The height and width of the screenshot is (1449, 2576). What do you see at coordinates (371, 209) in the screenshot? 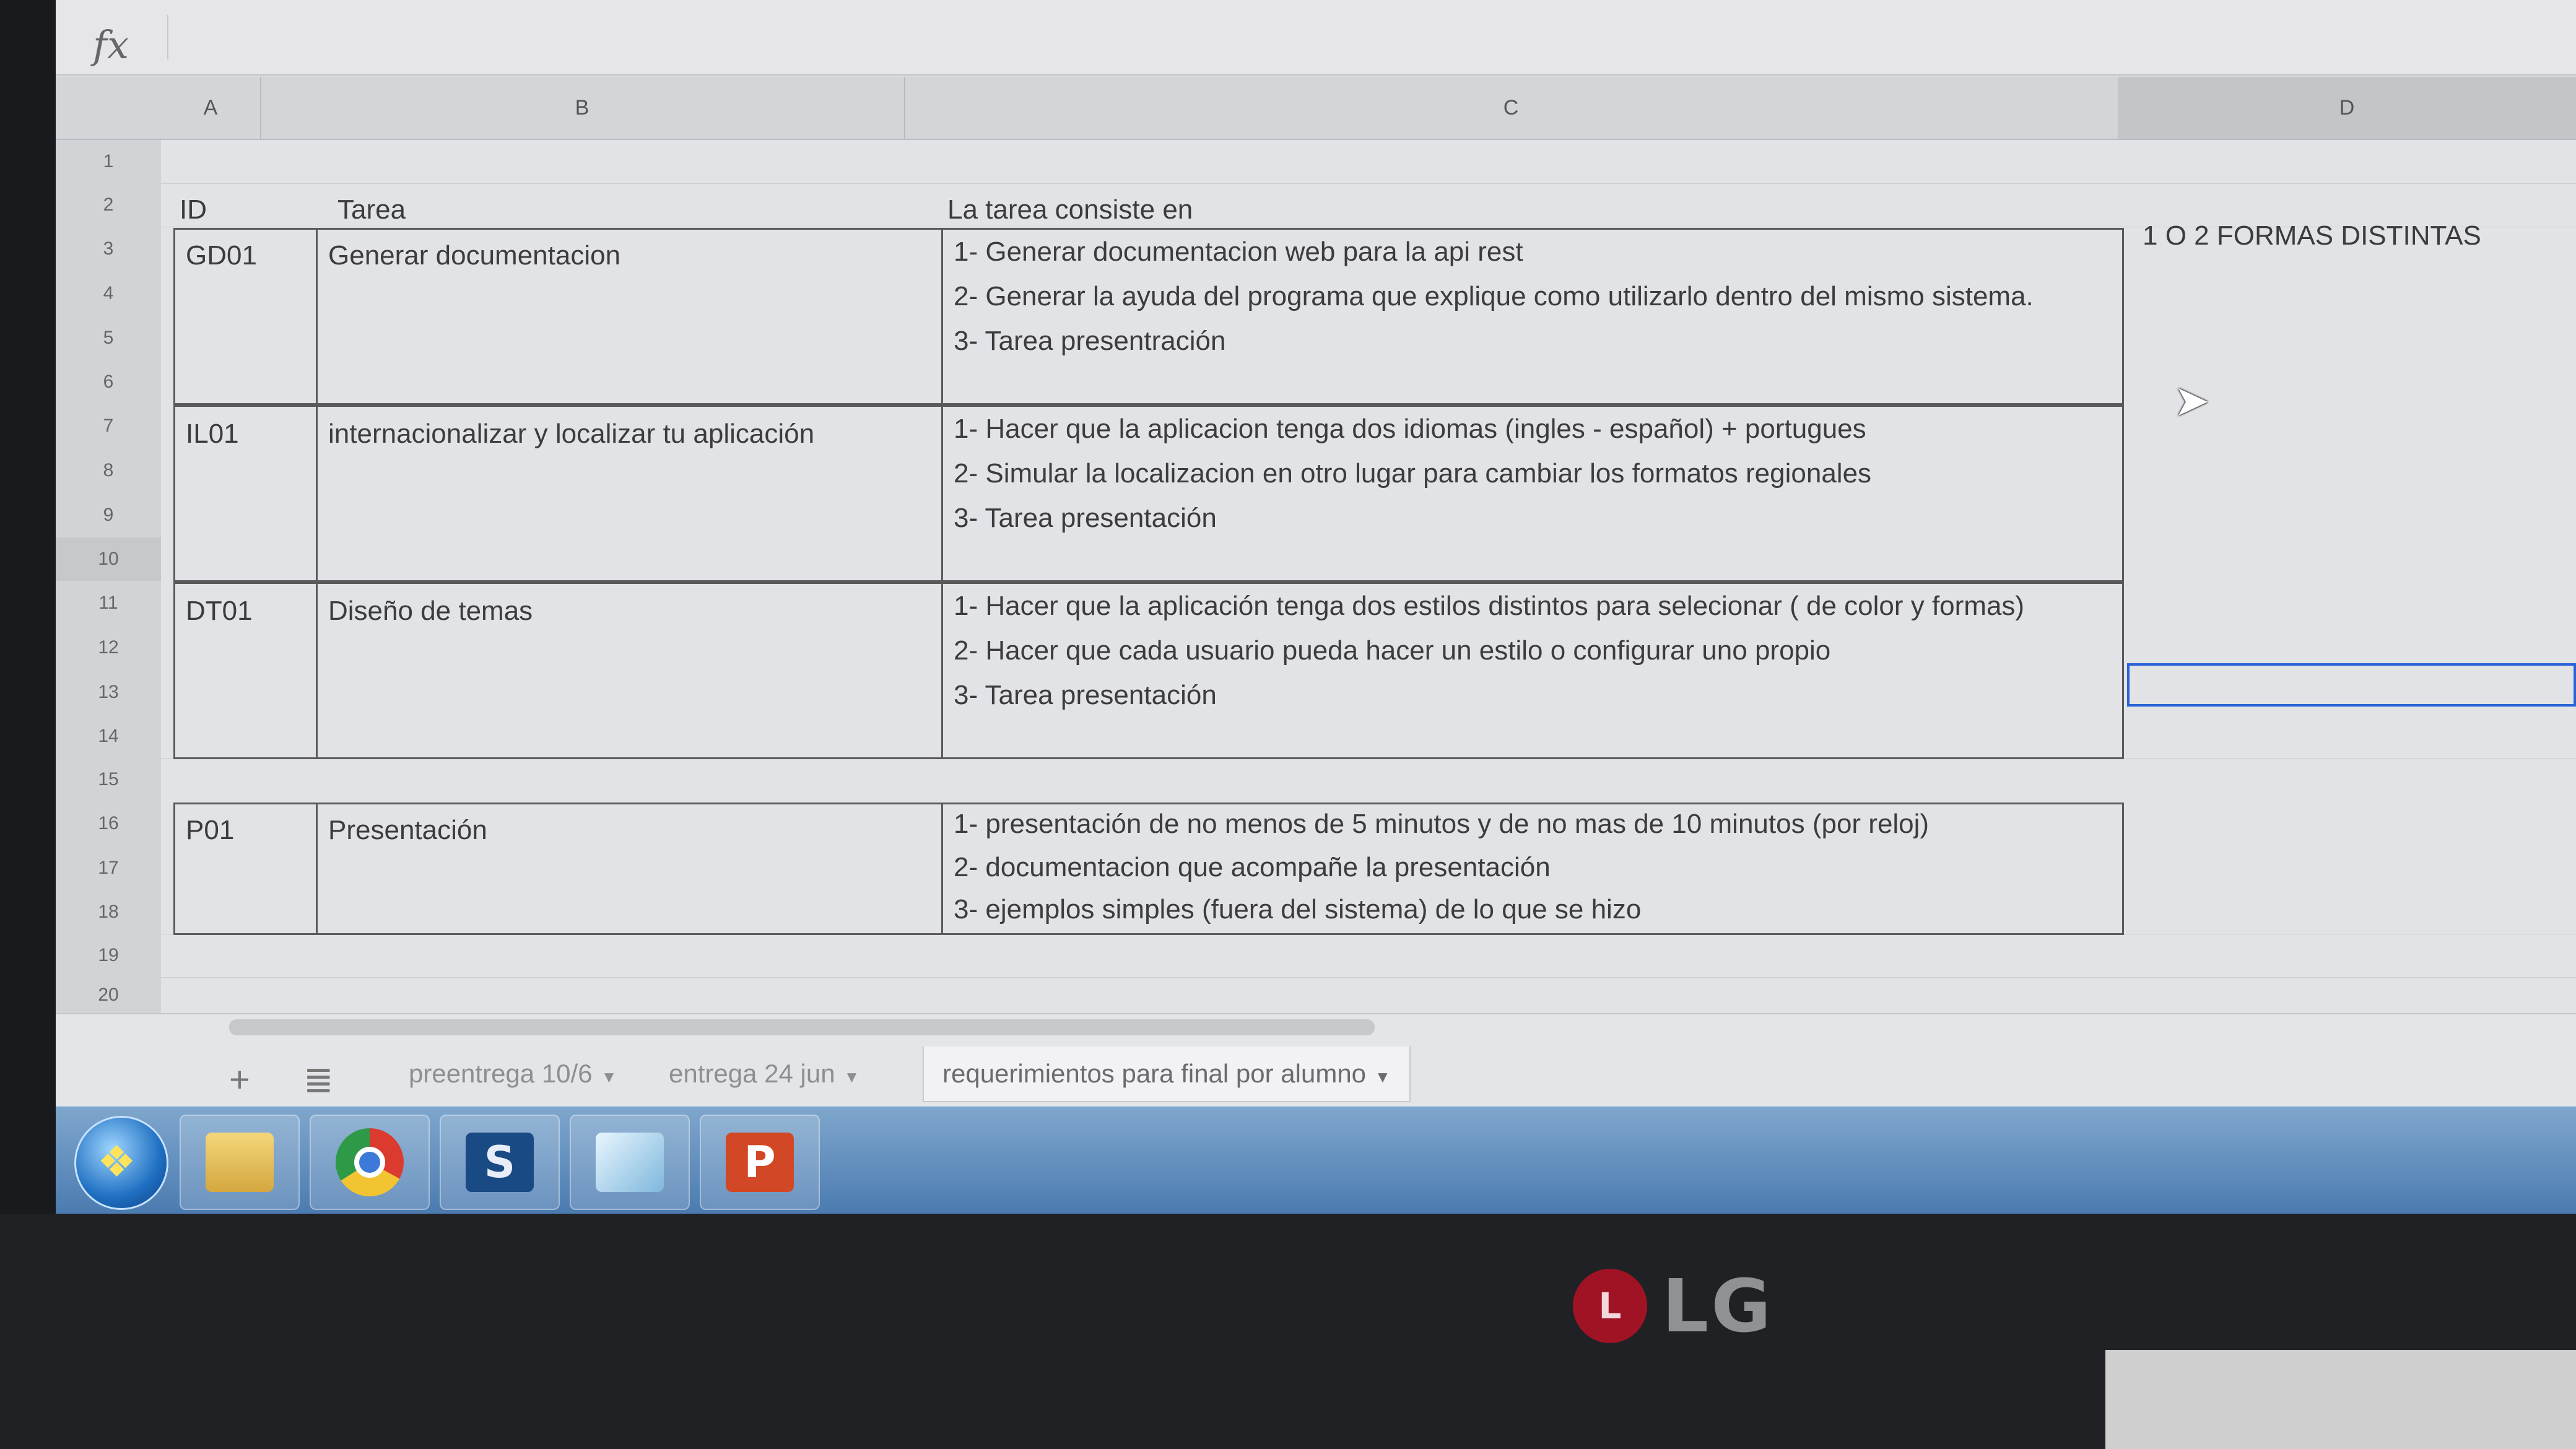
I see `header-task: Tarea` at bounding box center [371, 209].